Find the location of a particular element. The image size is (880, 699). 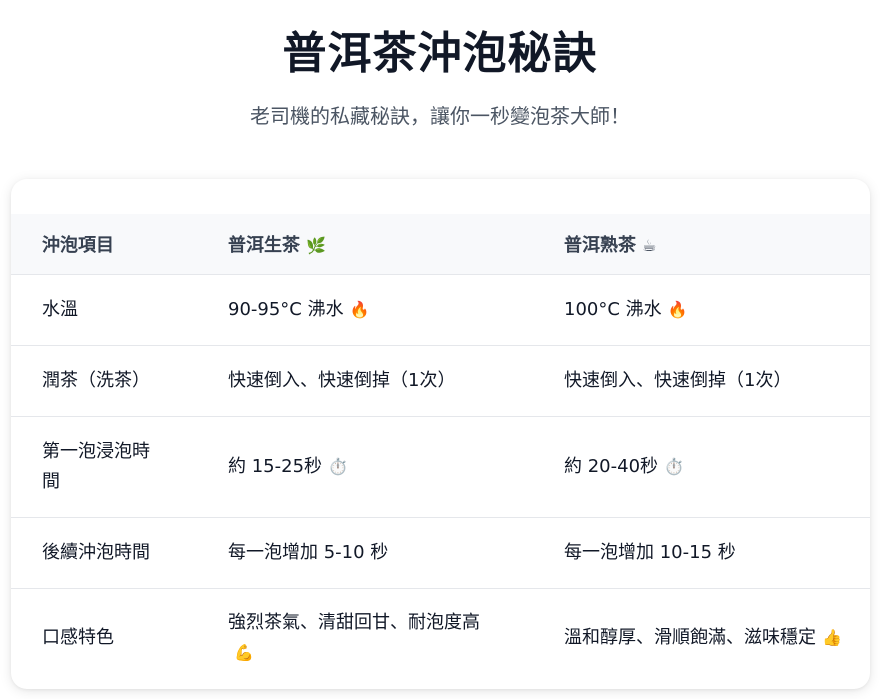

thumbs-up-icon: 👍 is located at coordinates (832, 638).